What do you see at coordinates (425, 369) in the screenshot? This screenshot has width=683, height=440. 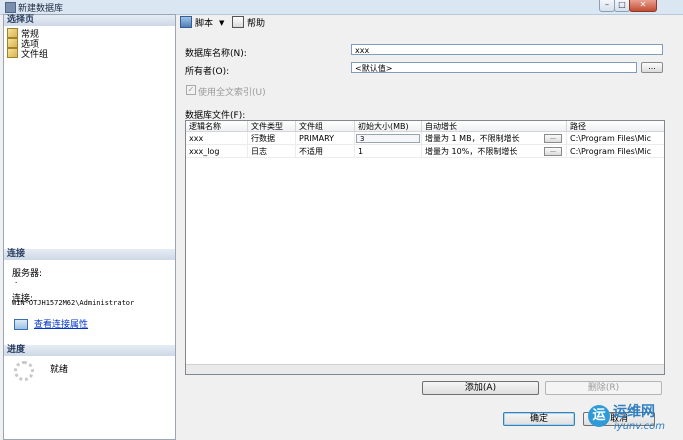 I see `grid-horizontal-scrollbar` at bounding box center [425, 369].